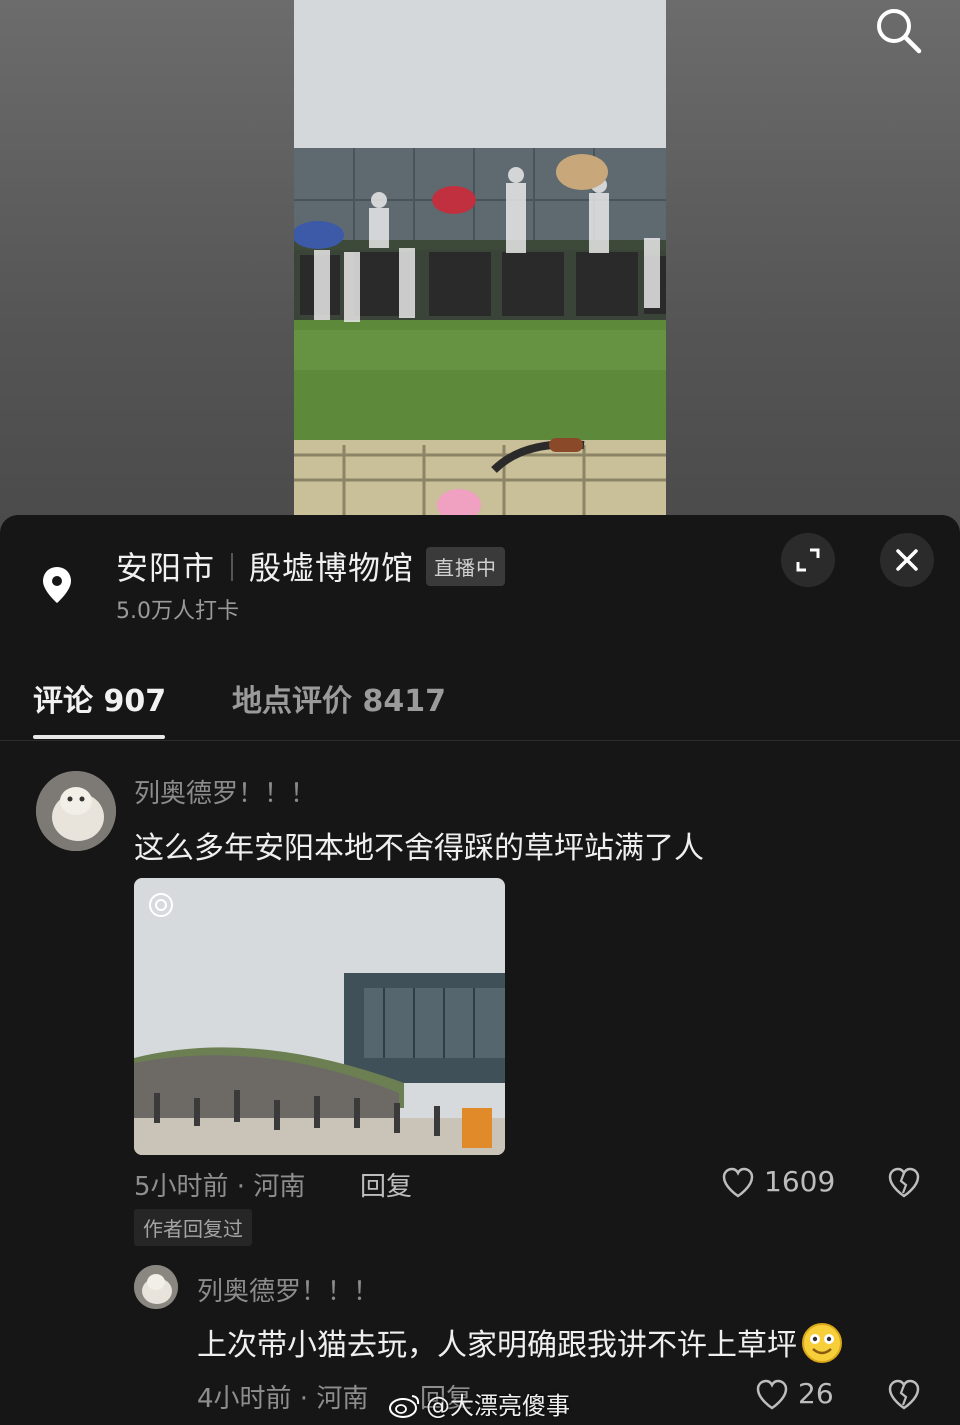 The height and width of the screenshot is (1425, 960). Describe the element at coordinates (404, 1406) in the screenshot. I see `weibo-logo-icon` at that location.